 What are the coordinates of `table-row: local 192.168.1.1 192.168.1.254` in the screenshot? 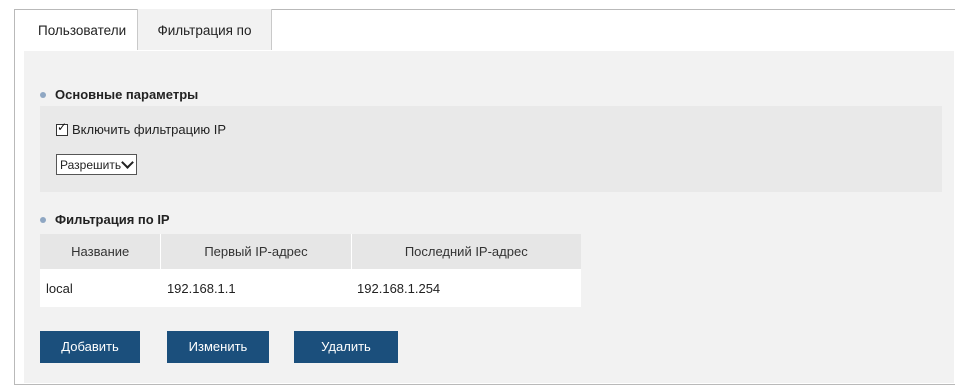 It's located at (310, 288).